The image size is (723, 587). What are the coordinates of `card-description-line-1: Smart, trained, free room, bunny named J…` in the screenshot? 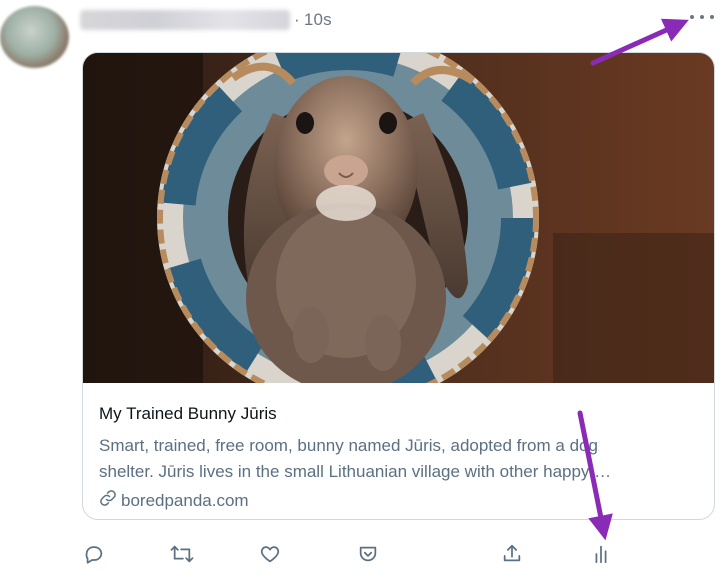 It's located at (348, 445).